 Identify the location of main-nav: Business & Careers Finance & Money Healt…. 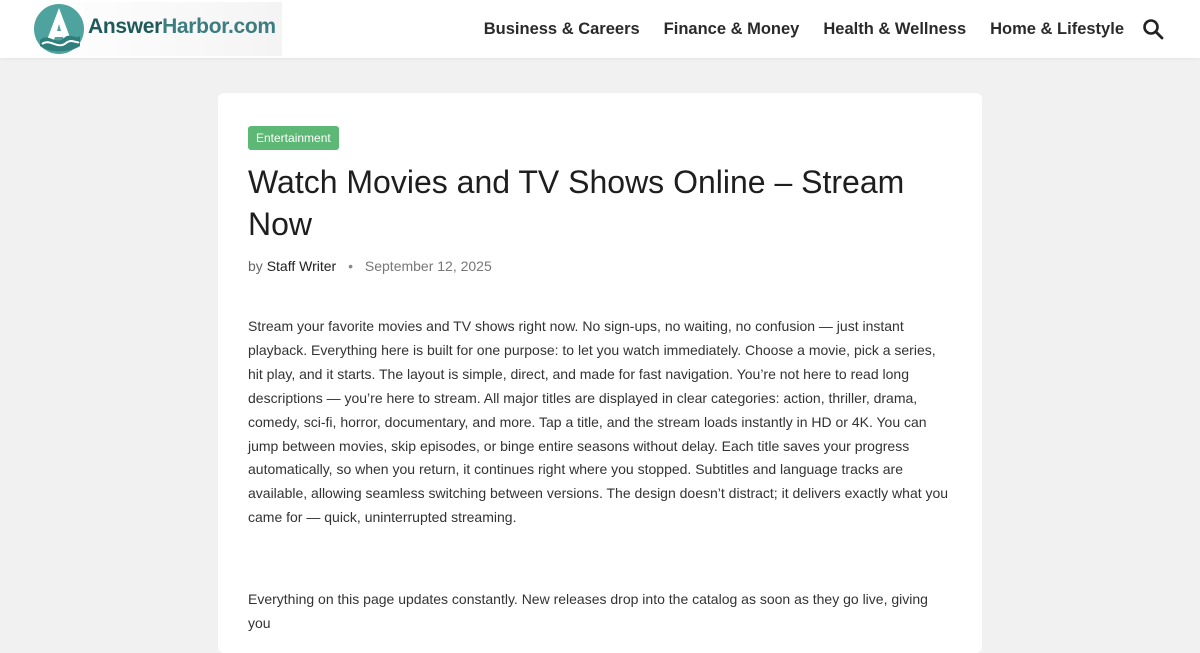
(792, 29).